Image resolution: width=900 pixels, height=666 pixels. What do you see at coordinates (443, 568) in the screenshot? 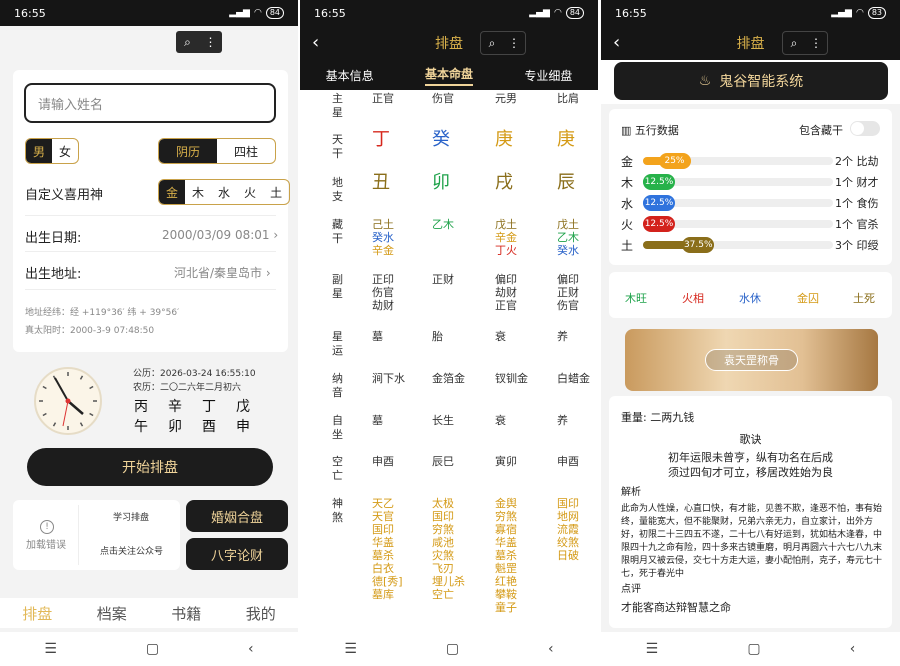
I see `cell-line: 飞刃` at bounding box center [443, 568].